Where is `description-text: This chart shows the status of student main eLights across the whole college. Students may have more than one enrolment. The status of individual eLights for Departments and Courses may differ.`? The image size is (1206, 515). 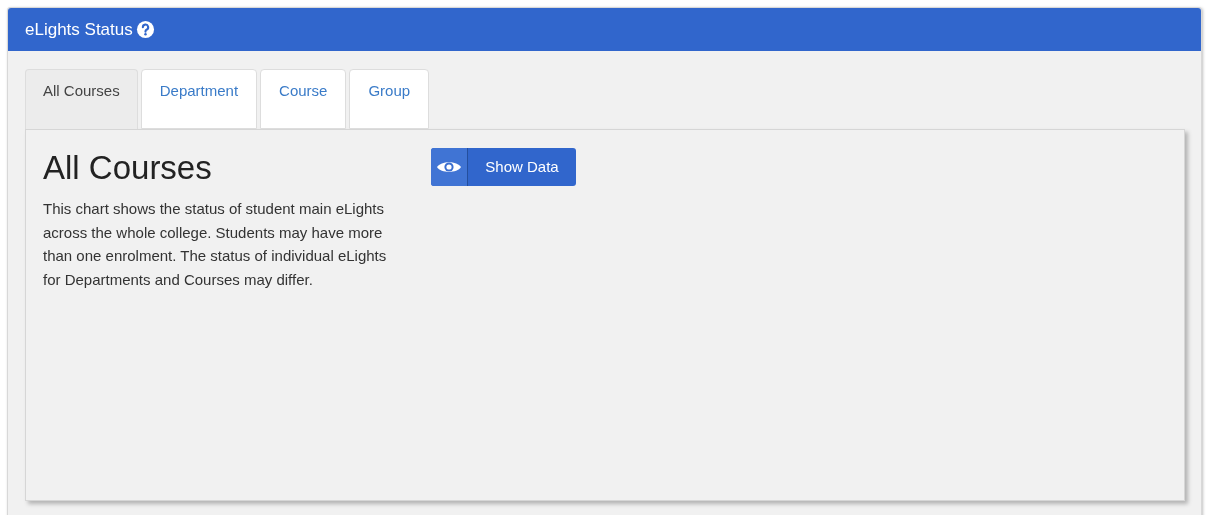
description-text: This chart shows the status of student main eLights across the whole college. Students may have more than one enrolment. The status of individual eLights for Departments and Courses may differ. is located at coordinates (215, 244).